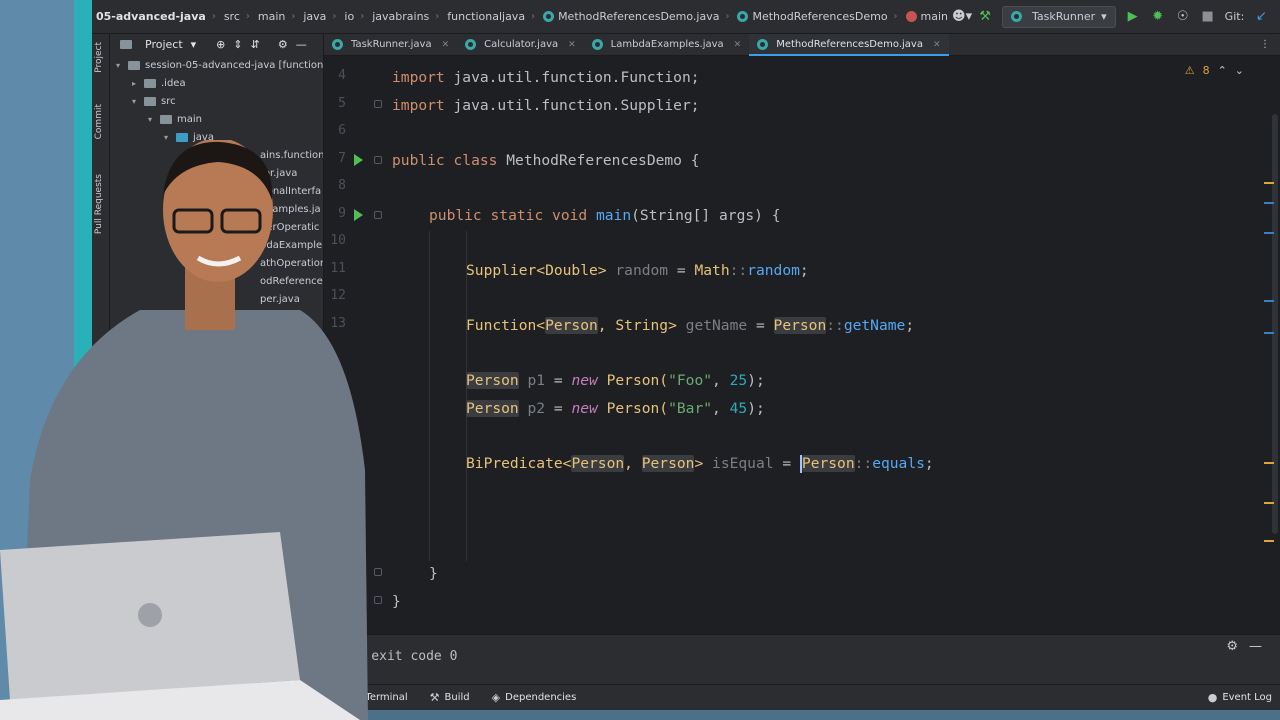 Image resolution: width=1280 pixels, height=720 pixels. What do you see at coordinates (255, 44) in the screenshot?
I see `collapse-all-icon: ⇵` at bounding box center [255, 44].